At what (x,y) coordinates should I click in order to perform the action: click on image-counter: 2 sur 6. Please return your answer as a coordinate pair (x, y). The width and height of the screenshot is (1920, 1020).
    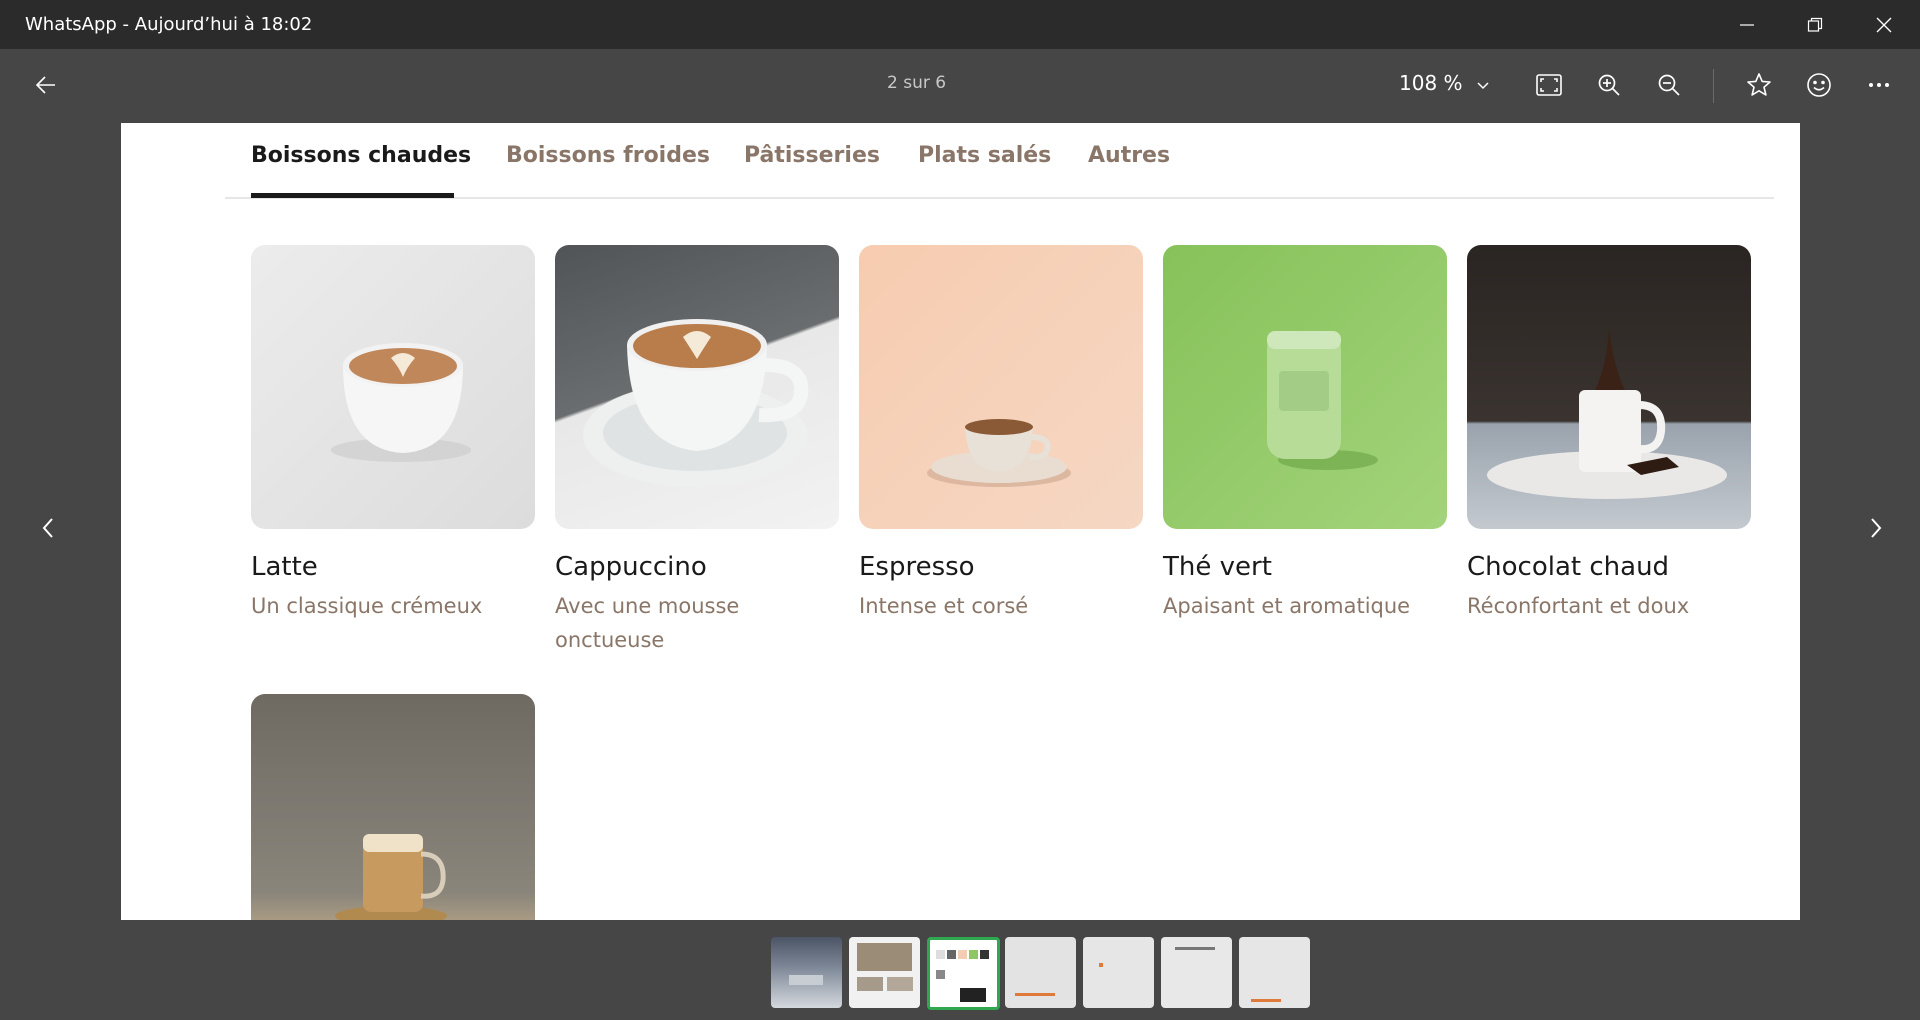
    Looking at the image, I should click on (917, 83).